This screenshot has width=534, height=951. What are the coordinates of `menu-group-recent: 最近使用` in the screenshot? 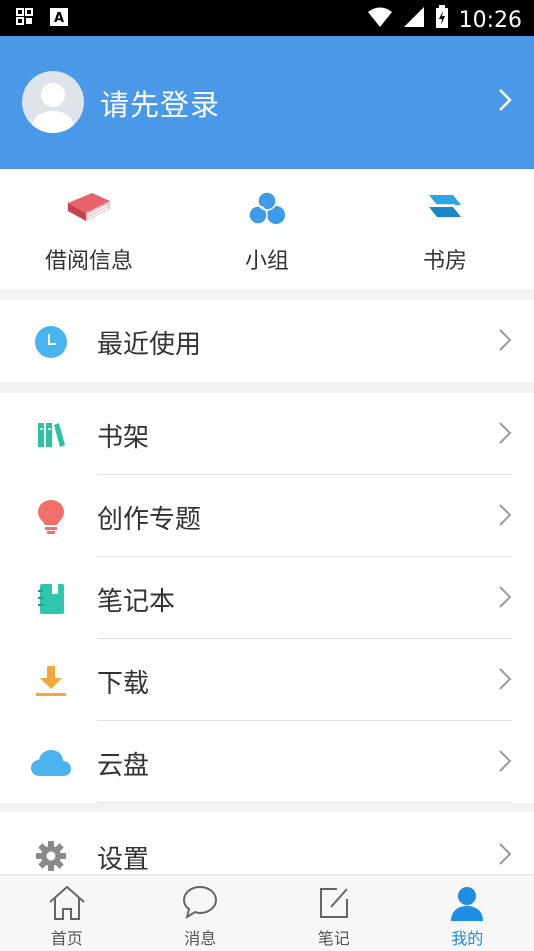 It's located at (267, 341).